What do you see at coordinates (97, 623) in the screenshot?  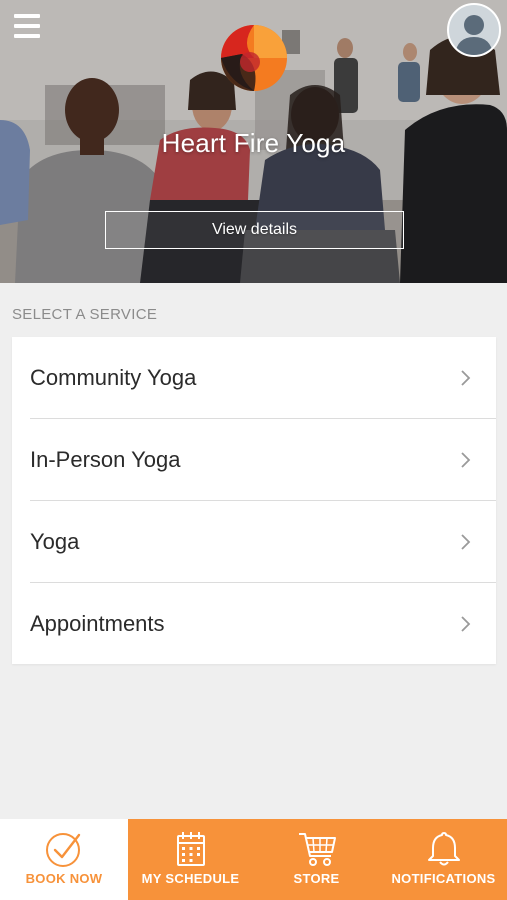 I see `service-label: Appointments` at bounding box center [97, 623].